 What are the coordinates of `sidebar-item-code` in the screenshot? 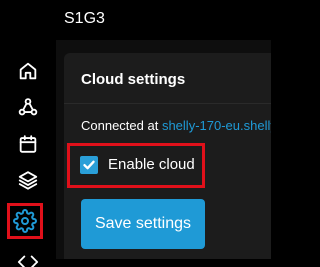 It's located at (28, 259).